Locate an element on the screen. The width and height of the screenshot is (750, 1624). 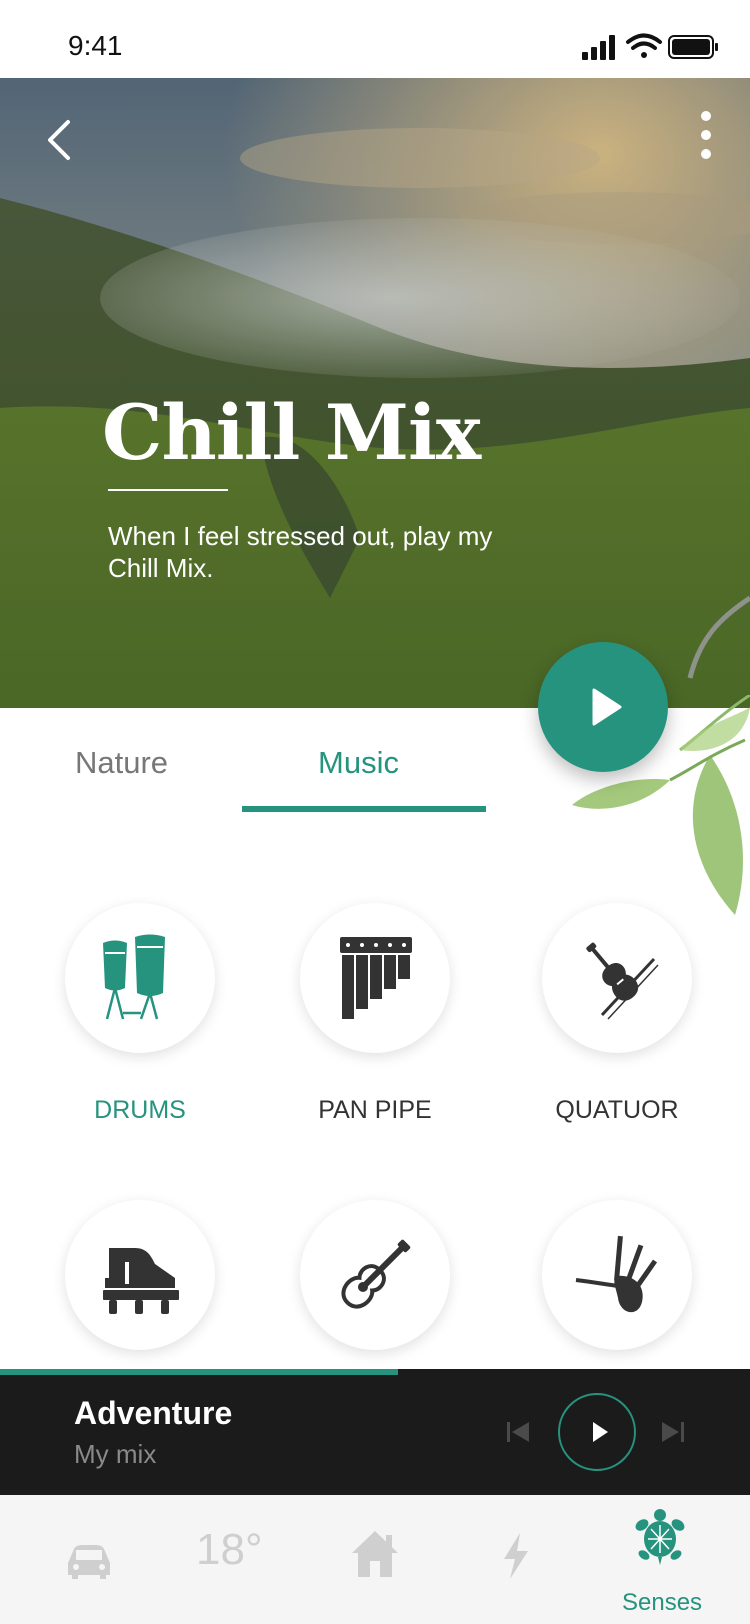
play-mix-button is located at coordinates (603, 707).